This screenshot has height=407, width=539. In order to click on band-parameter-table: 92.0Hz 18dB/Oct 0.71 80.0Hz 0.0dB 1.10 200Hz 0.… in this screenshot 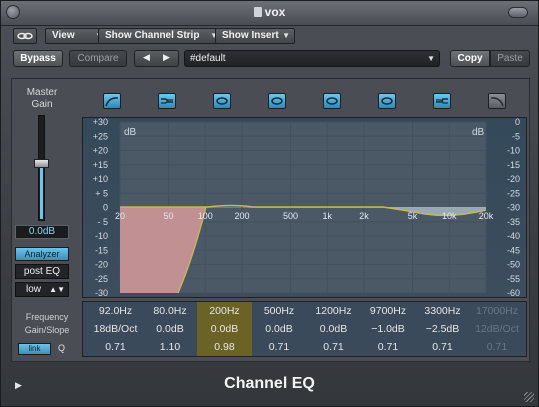, I will do `click(304, 329)`.